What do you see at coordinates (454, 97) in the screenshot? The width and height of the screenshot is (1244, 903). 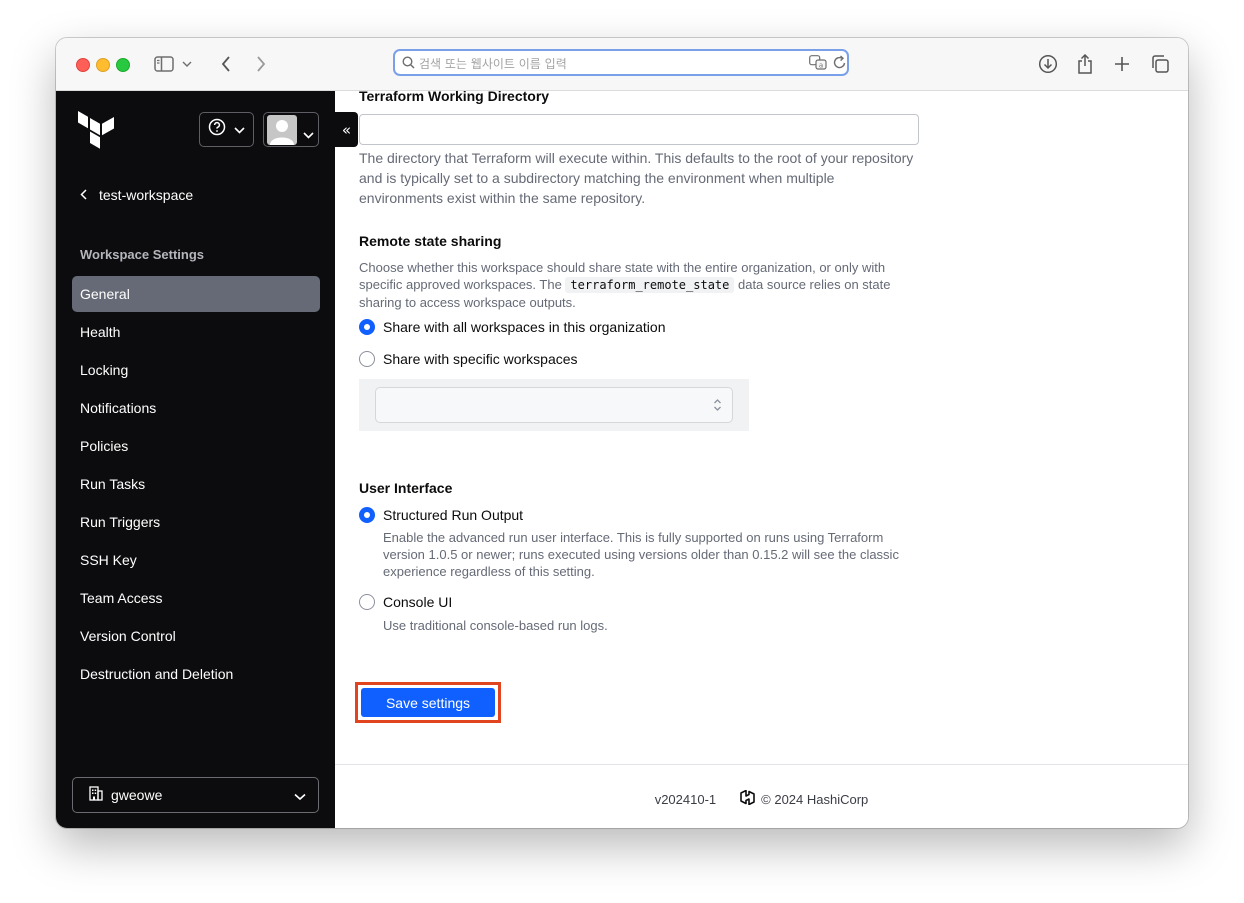 I see `working-directory-label: Terraform Working Directory` at bounding box center [454, 97].